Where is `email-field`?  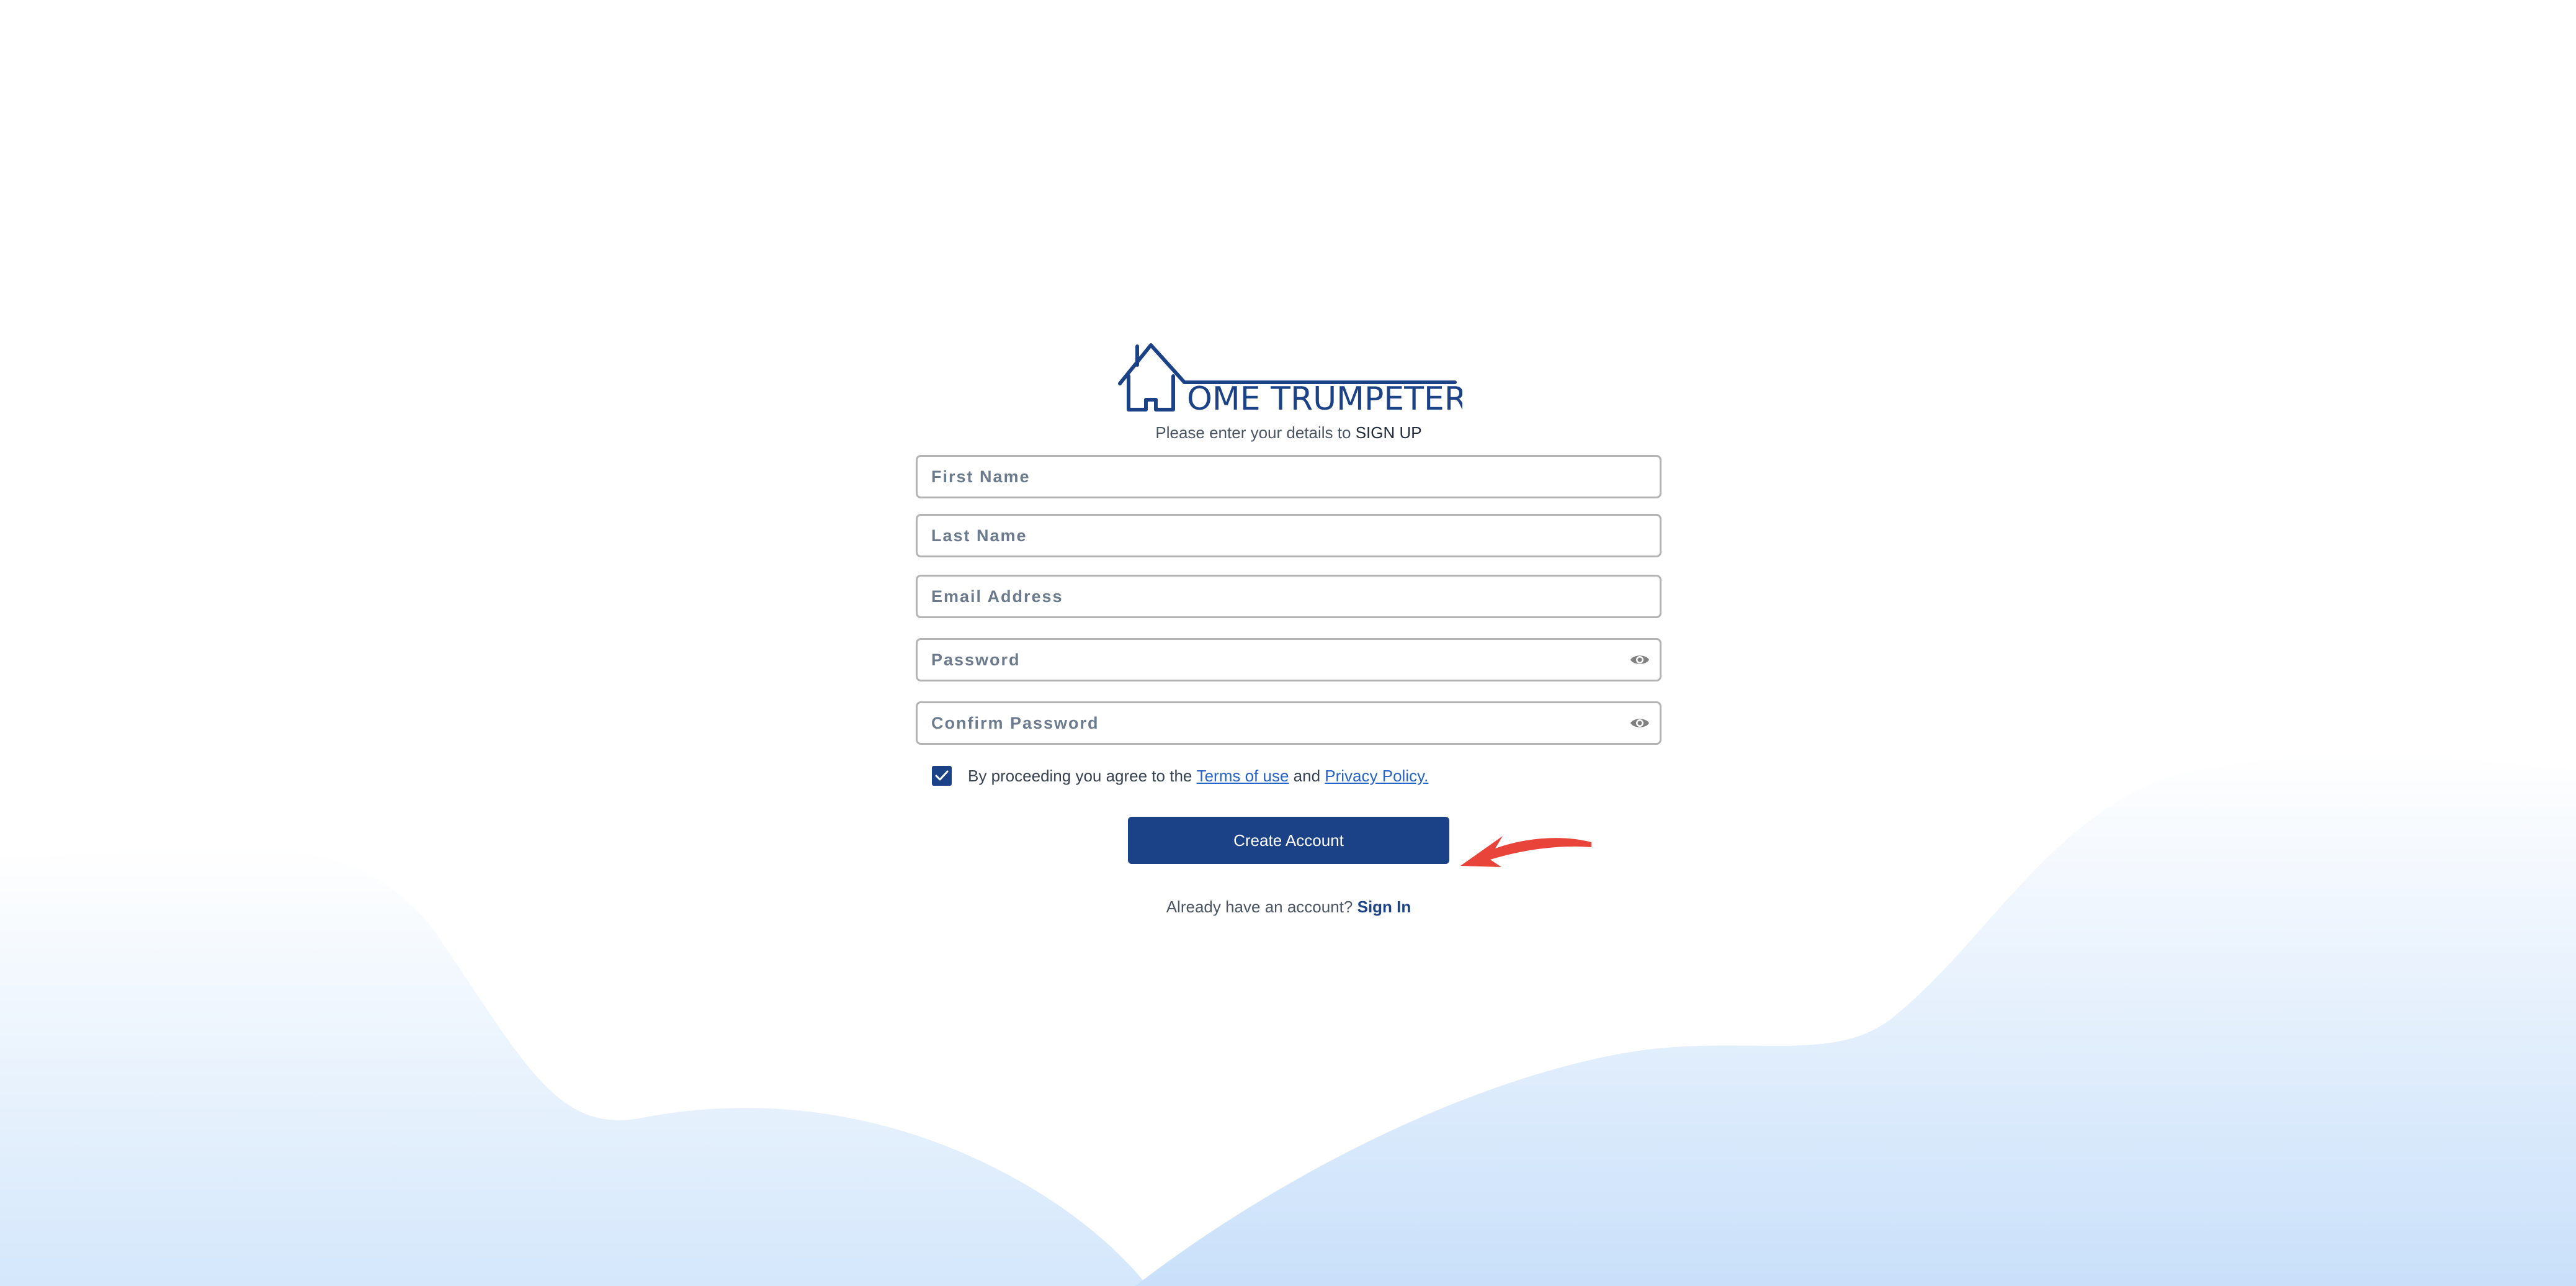
email-field is located at coordinates (1288, 596).